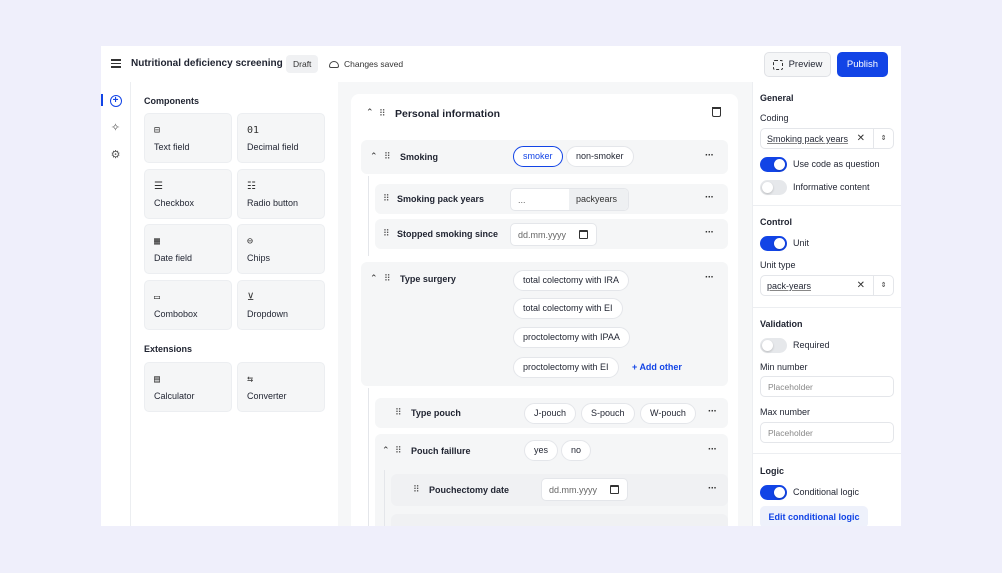  Describe the element at coordinates (157, 379) in the screenshot. I see `calculator-icon: ▤` at that location.